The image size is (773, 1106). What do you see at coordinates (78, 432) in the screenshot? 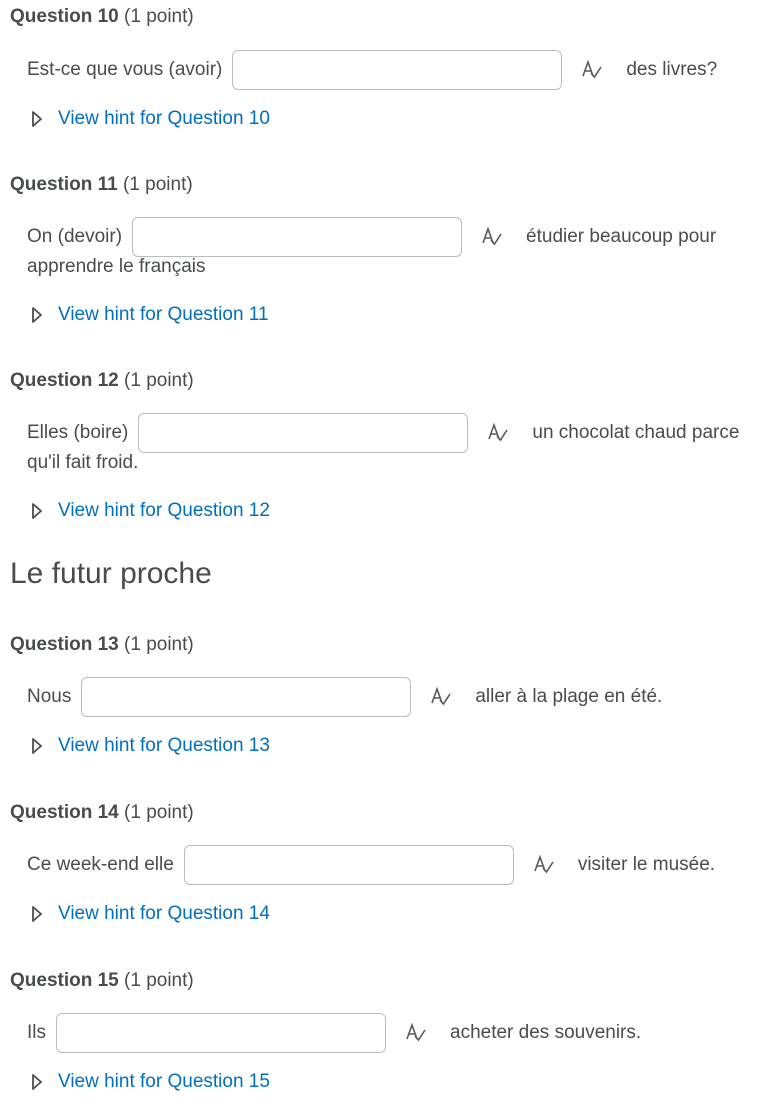
I see `prompt-before: Elles (boire)` at bounding box center [78, 432].